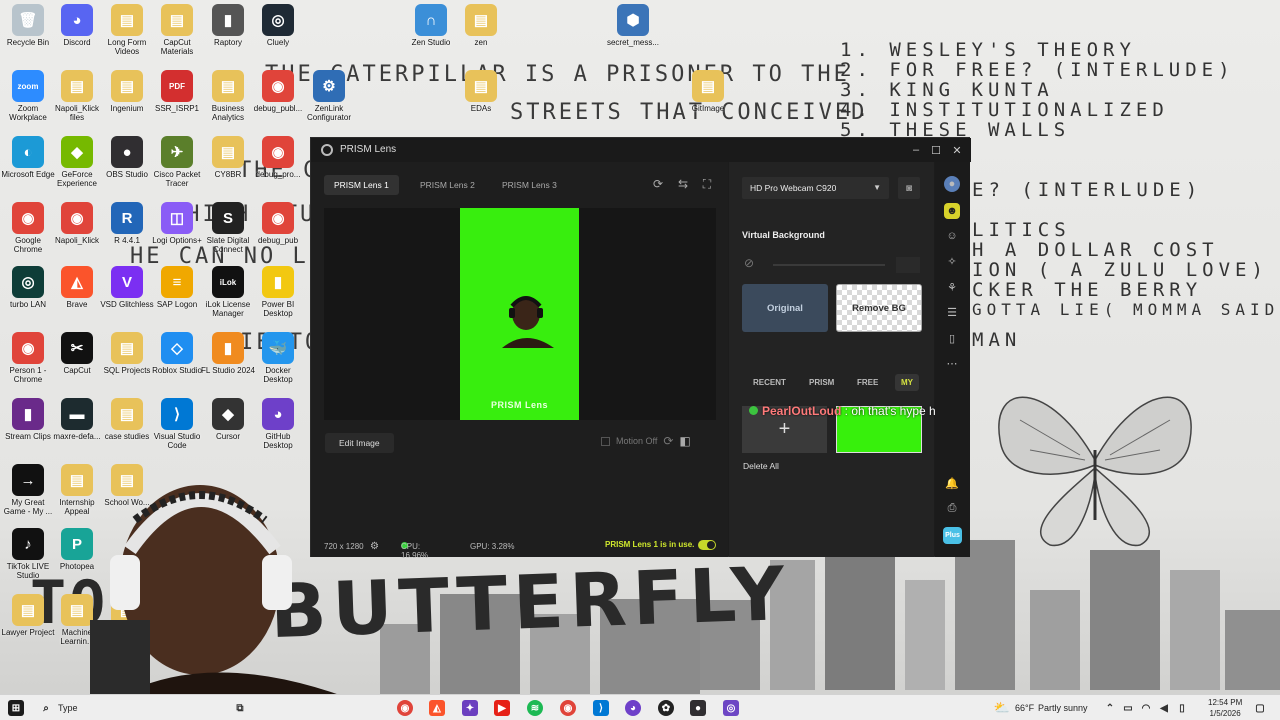  I want to click on crop-icon: ⛶, so click(707, 184).